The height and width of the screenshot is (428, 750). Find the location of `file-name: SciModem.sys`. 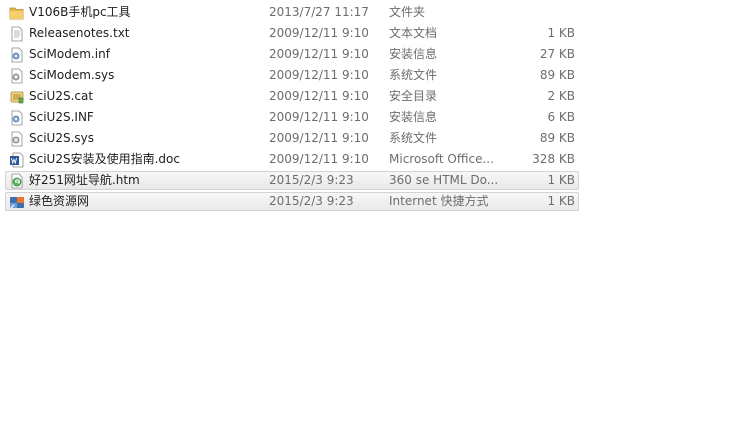

file-name: SciModem.sys is located at coordinates (72, 75).